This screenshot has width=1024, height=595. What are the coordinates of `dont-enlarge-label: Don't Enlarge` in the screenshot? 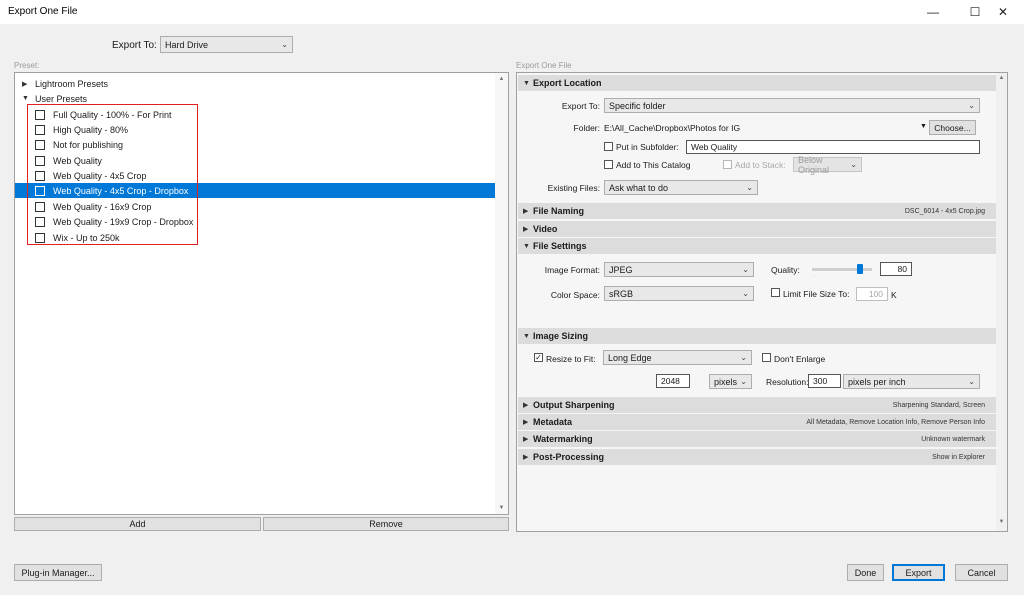 It's located at (800, 359).